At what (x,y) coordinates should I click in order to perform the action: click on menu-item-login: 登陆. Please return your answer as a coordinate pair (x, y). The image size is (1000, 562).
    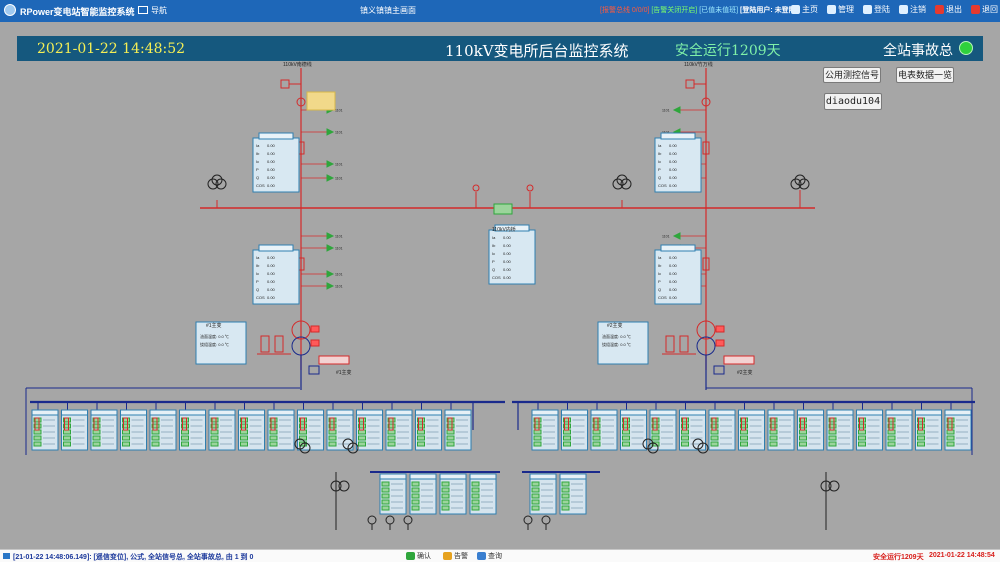
    Looking at the image, I should click on (876, 9).